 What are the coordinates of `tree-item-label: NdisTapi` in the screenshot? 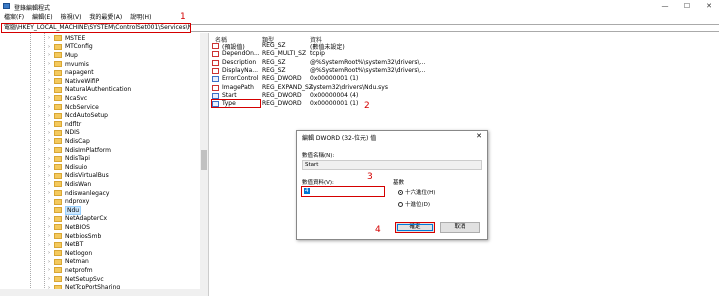 It's located at (77, 159).